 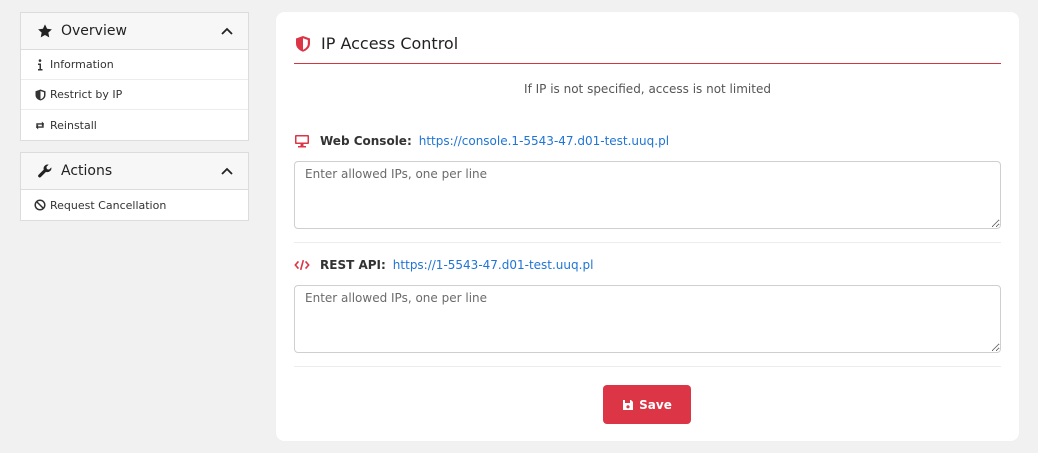 I want to click on save-button-label: Save, so click(x=655, y=404).